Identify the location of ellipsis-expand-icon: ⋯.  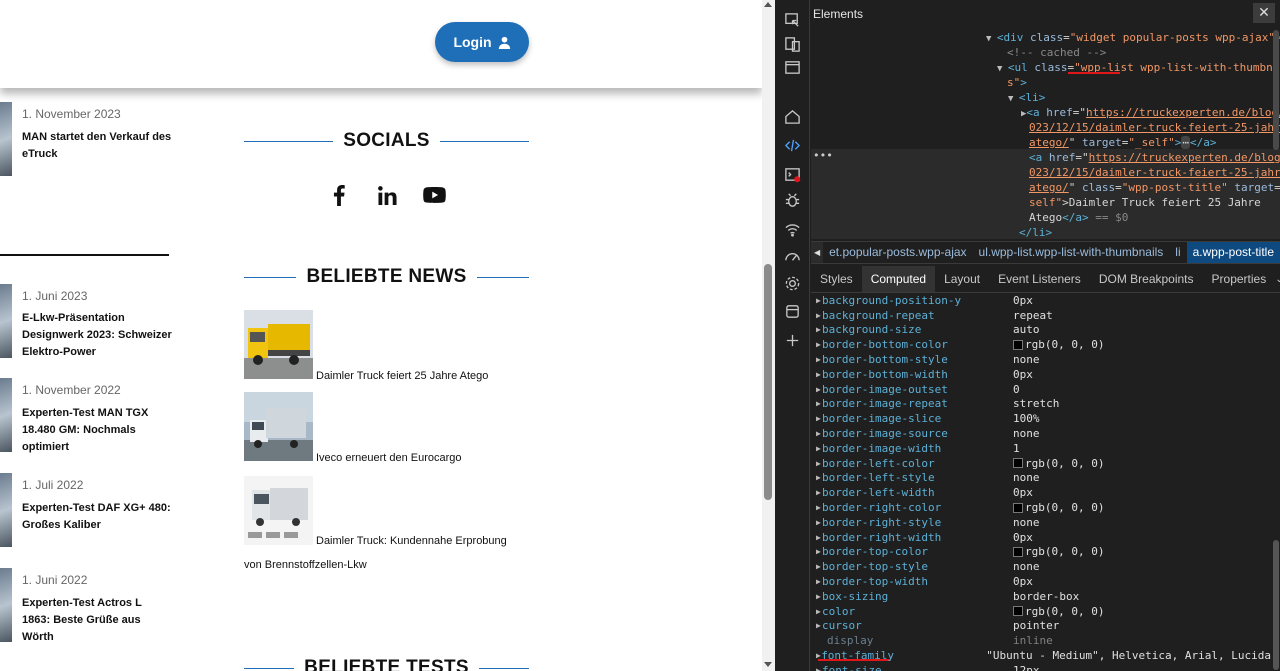
(1185, 142).